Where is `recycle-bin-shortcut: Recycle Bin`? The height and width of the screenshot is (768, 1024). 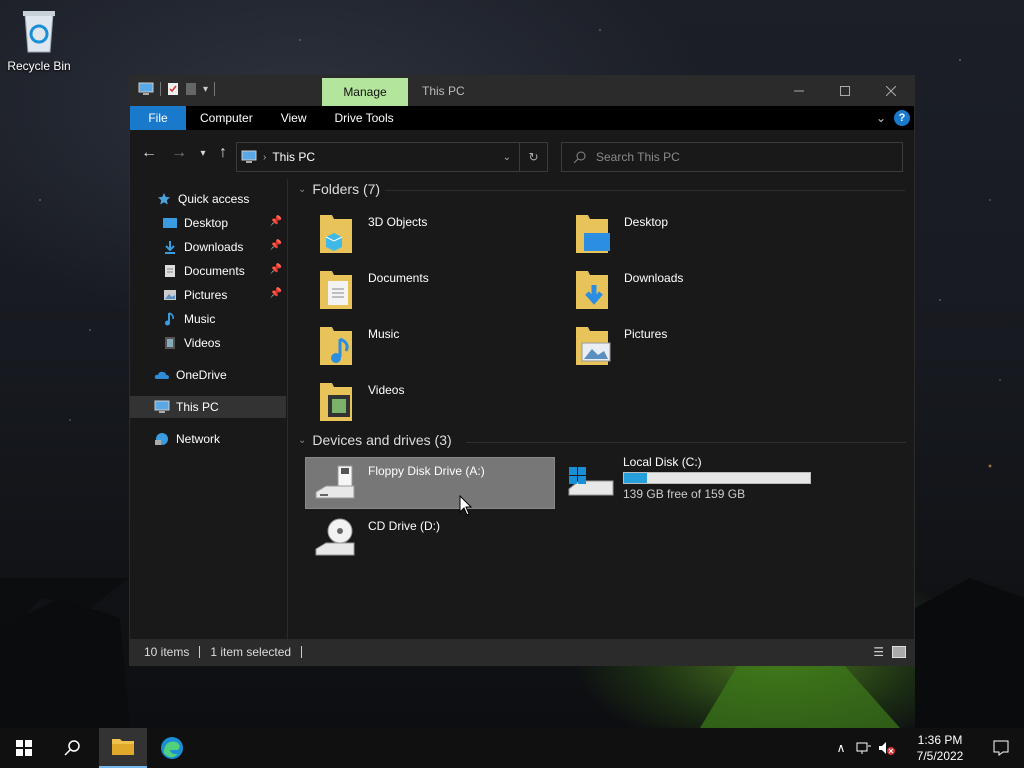 recycle-bin-shortcut: Recycle Bin is located at coordinates (39, 39).